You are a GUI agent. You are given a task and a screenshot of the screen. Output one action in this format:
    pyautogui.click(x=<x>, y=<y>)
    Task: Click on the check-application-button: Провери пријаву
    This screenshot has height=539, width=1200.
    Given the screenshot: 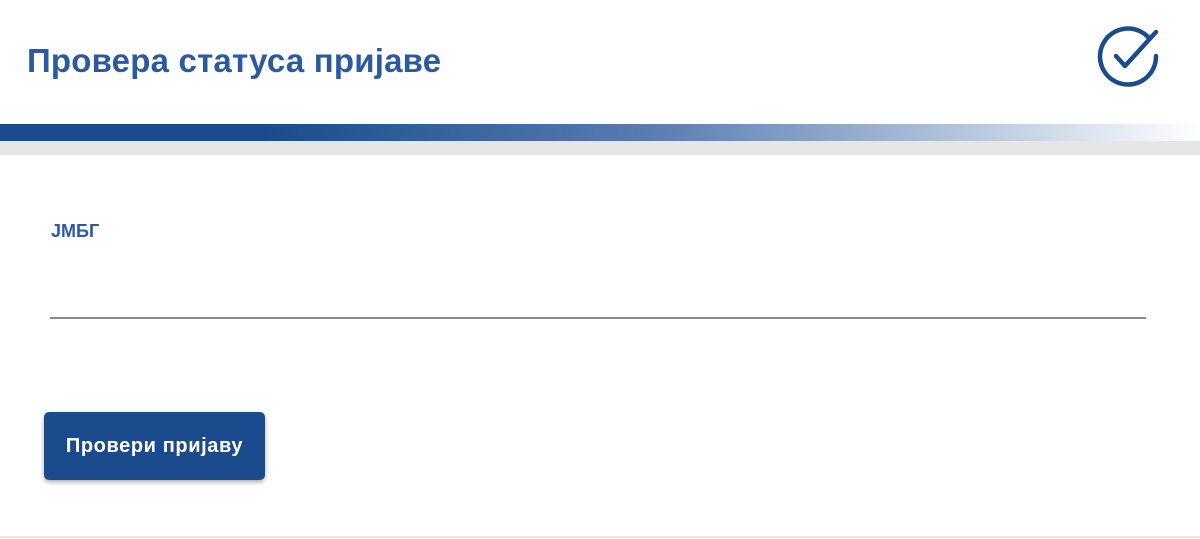 What is the action you would take?
    pyautogui.click(x=154, y=446)
    